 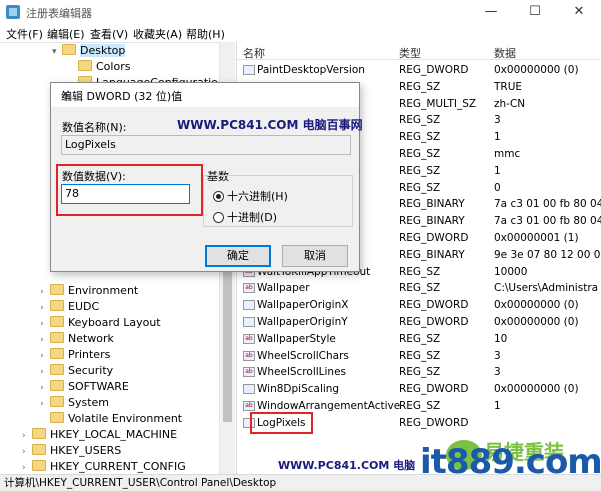 I want to click on value-data-input: 78, so click(x=125, y=194).